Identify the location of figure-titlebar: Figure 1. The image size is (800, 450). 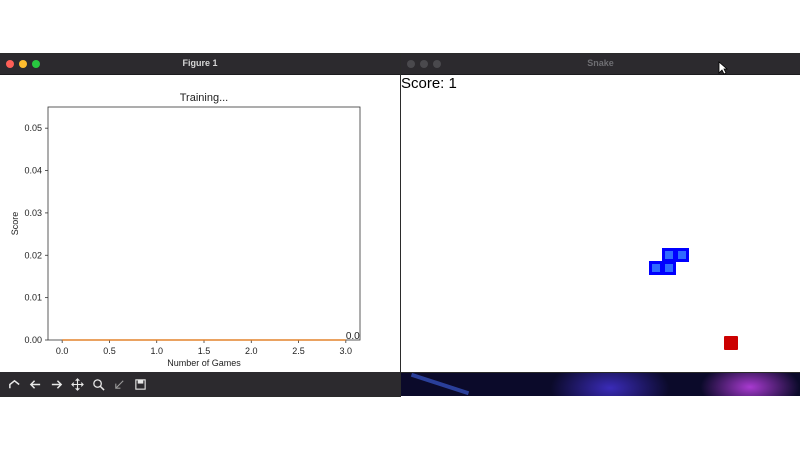
(200, 64).